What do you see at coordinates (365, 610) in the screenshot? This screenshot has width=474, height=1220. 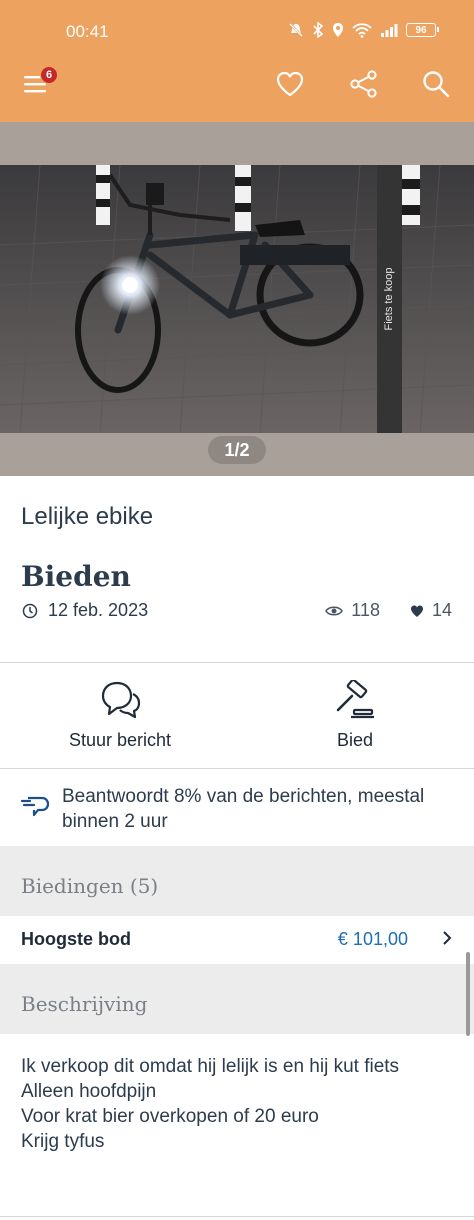 I see `views-count: 118` at bounding box center [365, 610].